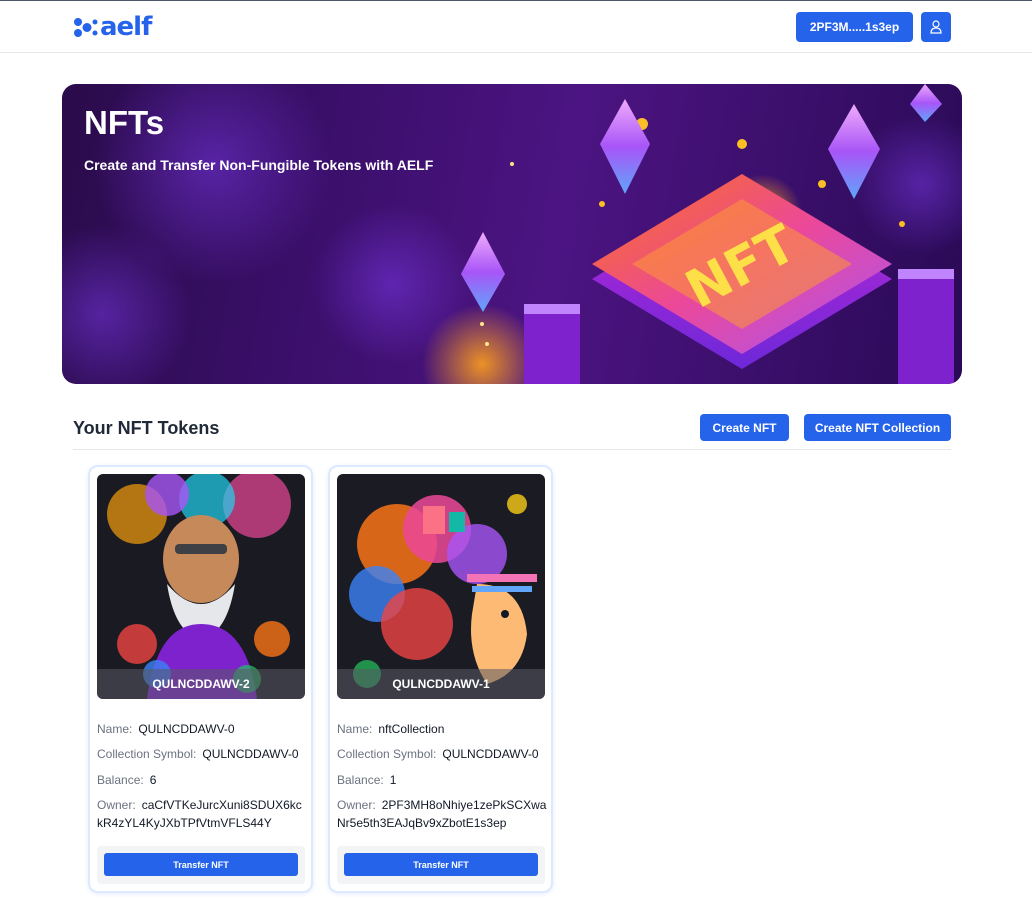 The width and height of the screenshot is (1032, 922). What do you see at coordinates (186, 729) in the screenshot?
I see `nft-name-value: QULNCDDAWV-0` at bounding box center [186, 729].